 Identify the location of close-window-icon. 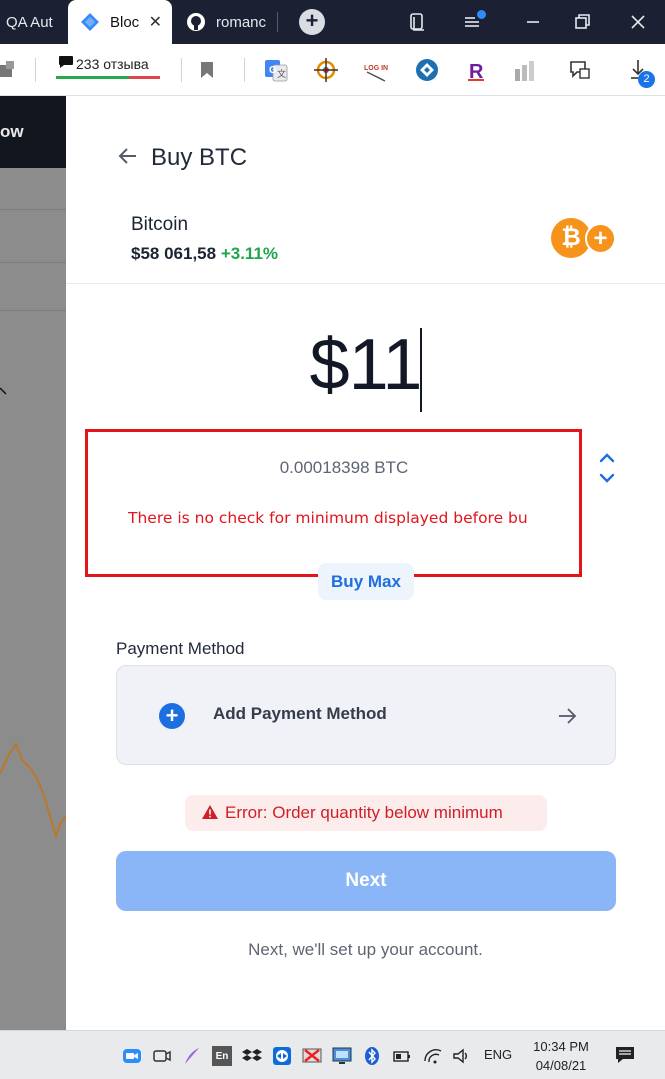
(638, 22).